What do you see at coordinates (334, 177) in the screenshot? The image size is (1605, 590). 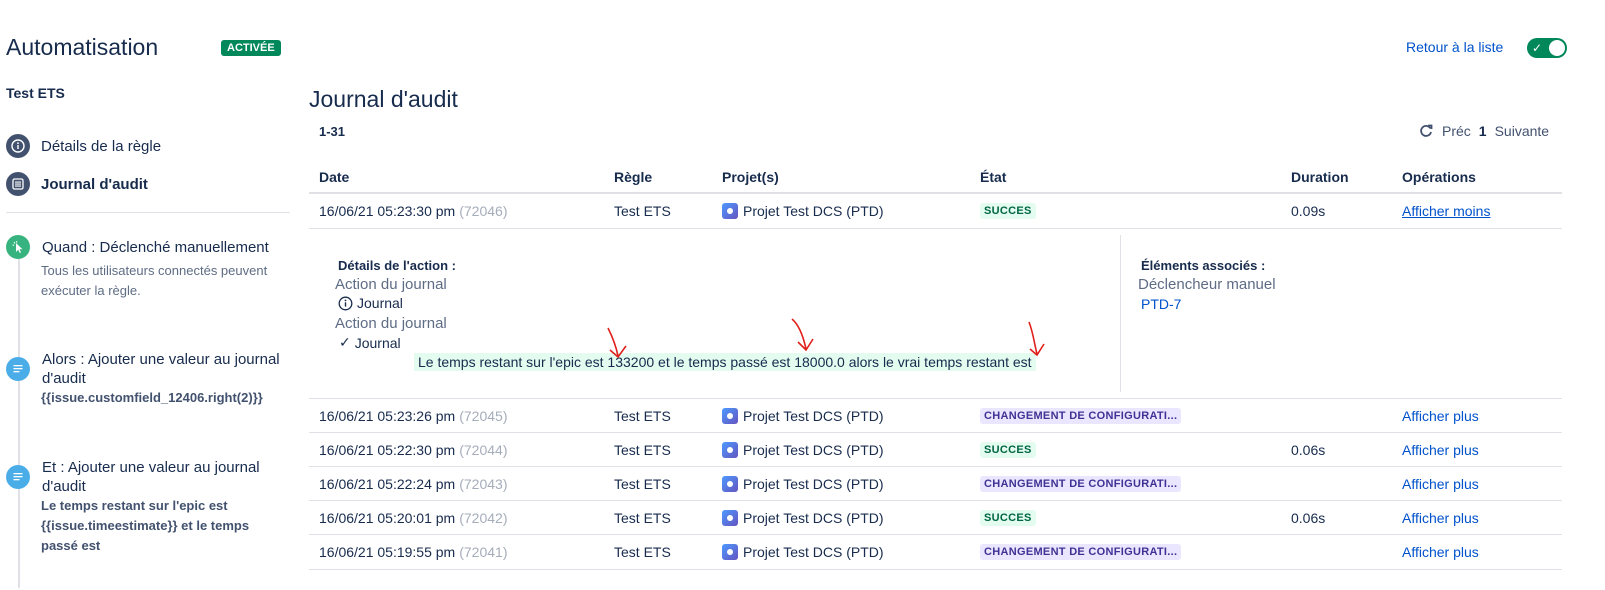 I see `col-date: Date` at bounding box center [334, 177].